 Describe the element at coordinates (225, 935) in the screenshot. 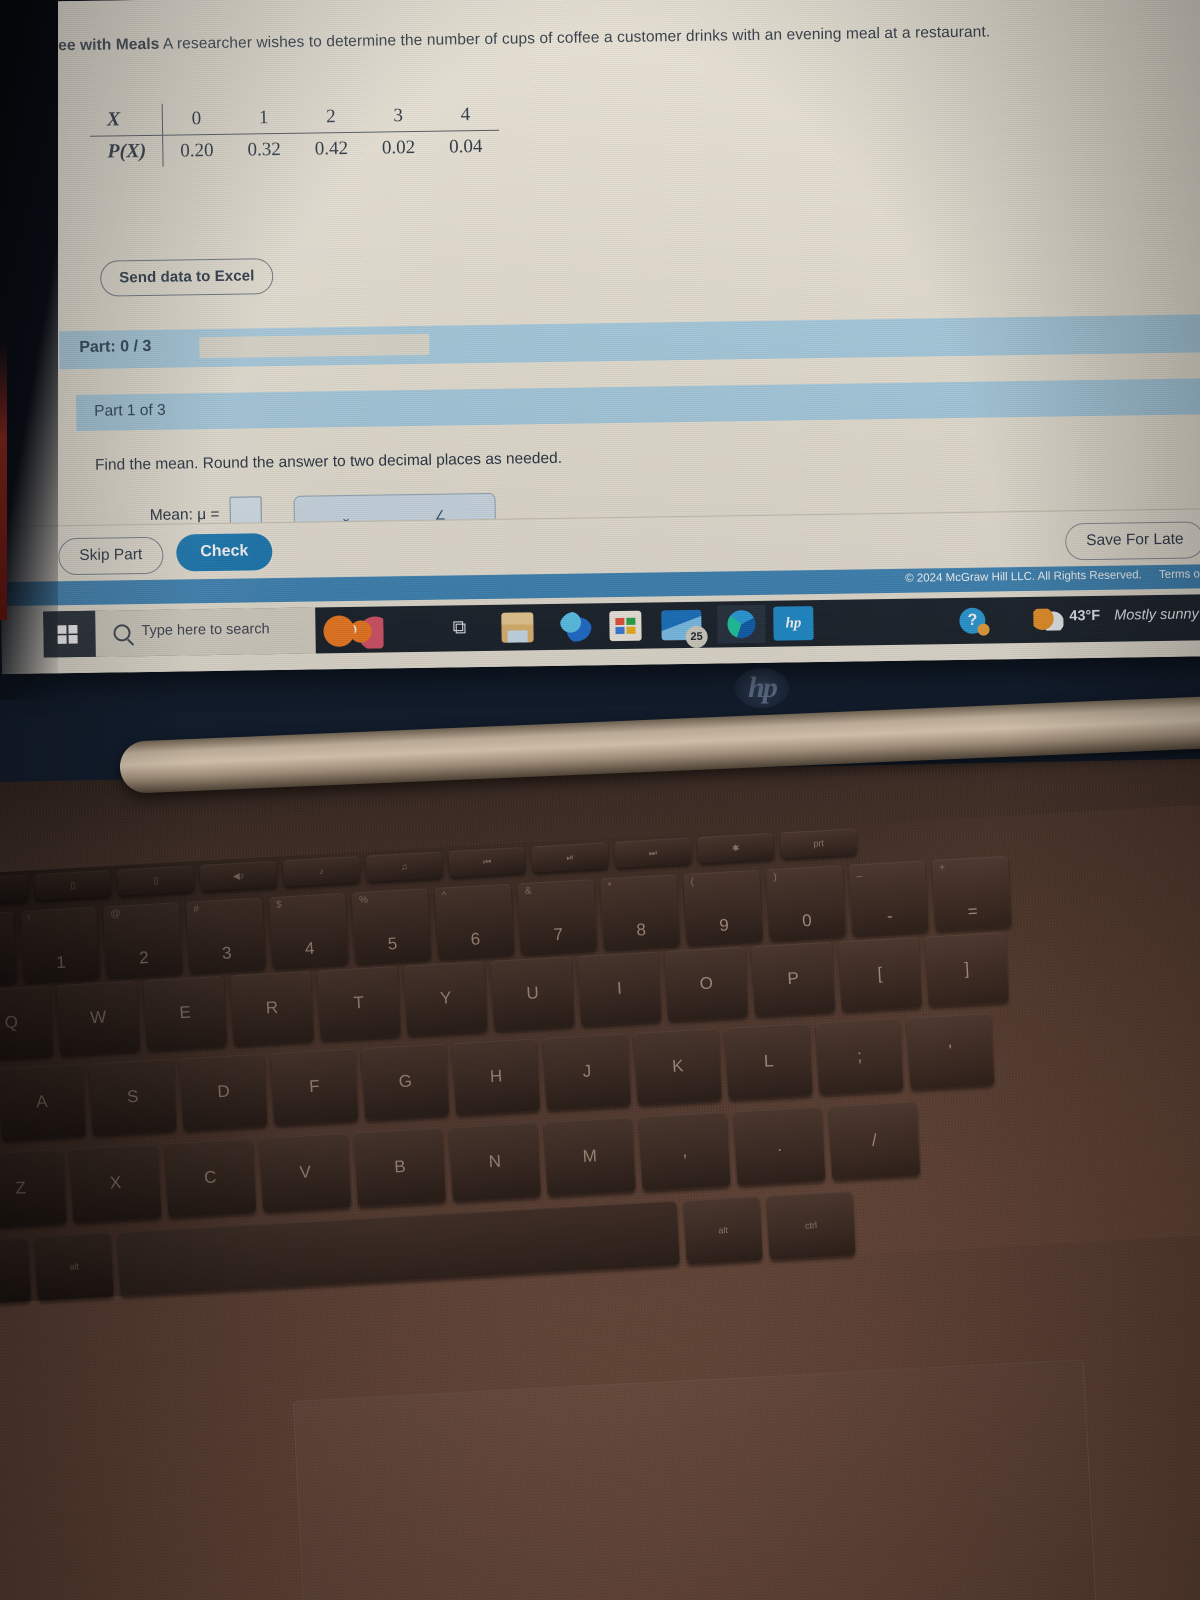

I see `key-3: #3` at that location.